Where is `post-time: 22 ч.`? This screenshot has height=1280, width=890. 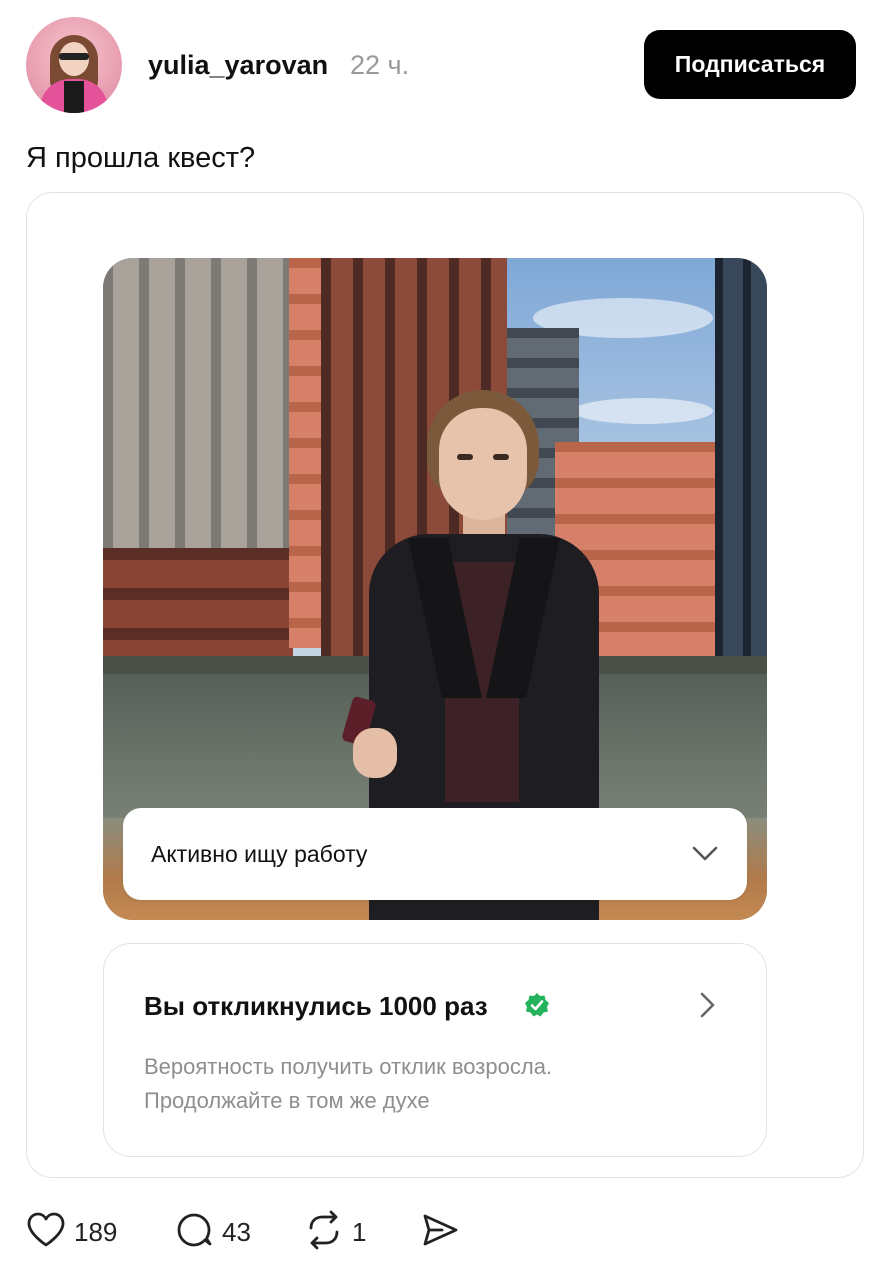
post-time: 22 ч. is located at coordinates (380, 65).